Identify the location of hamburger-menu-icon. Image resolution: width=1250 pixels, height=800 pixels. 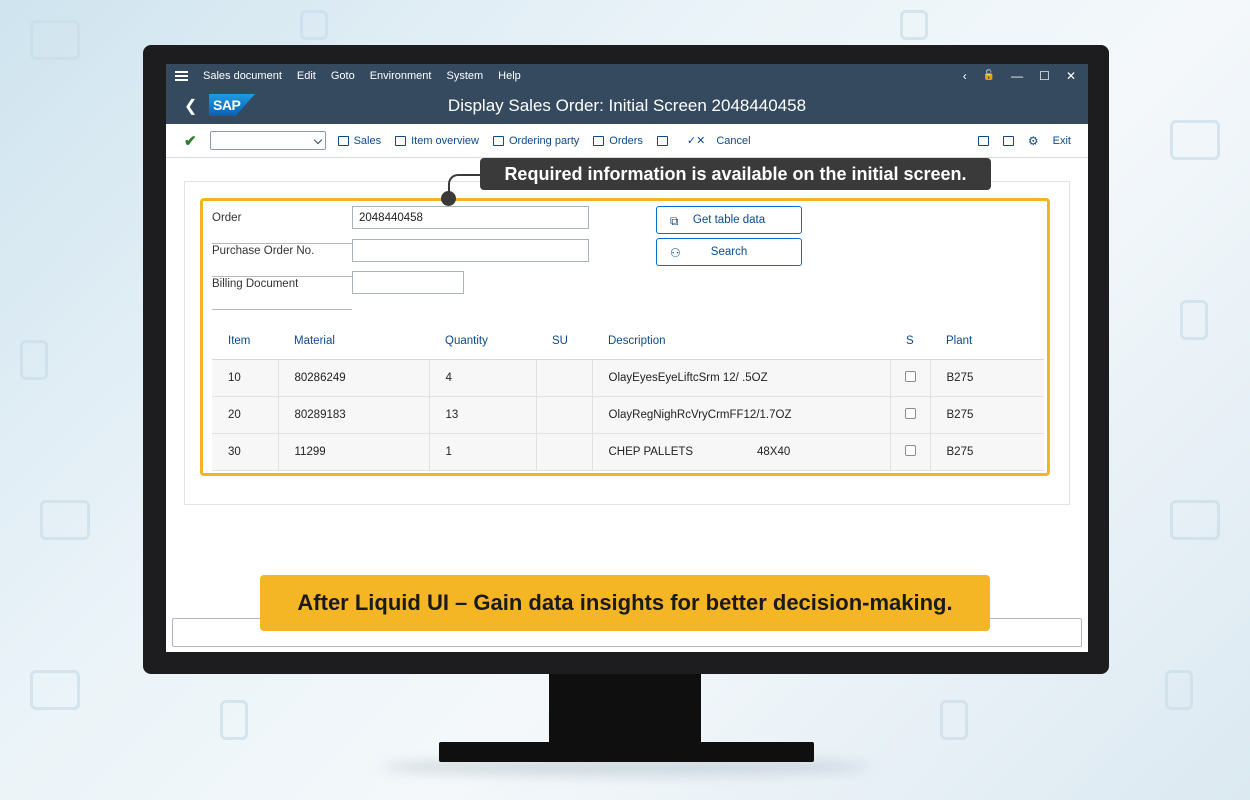
(181, 75).